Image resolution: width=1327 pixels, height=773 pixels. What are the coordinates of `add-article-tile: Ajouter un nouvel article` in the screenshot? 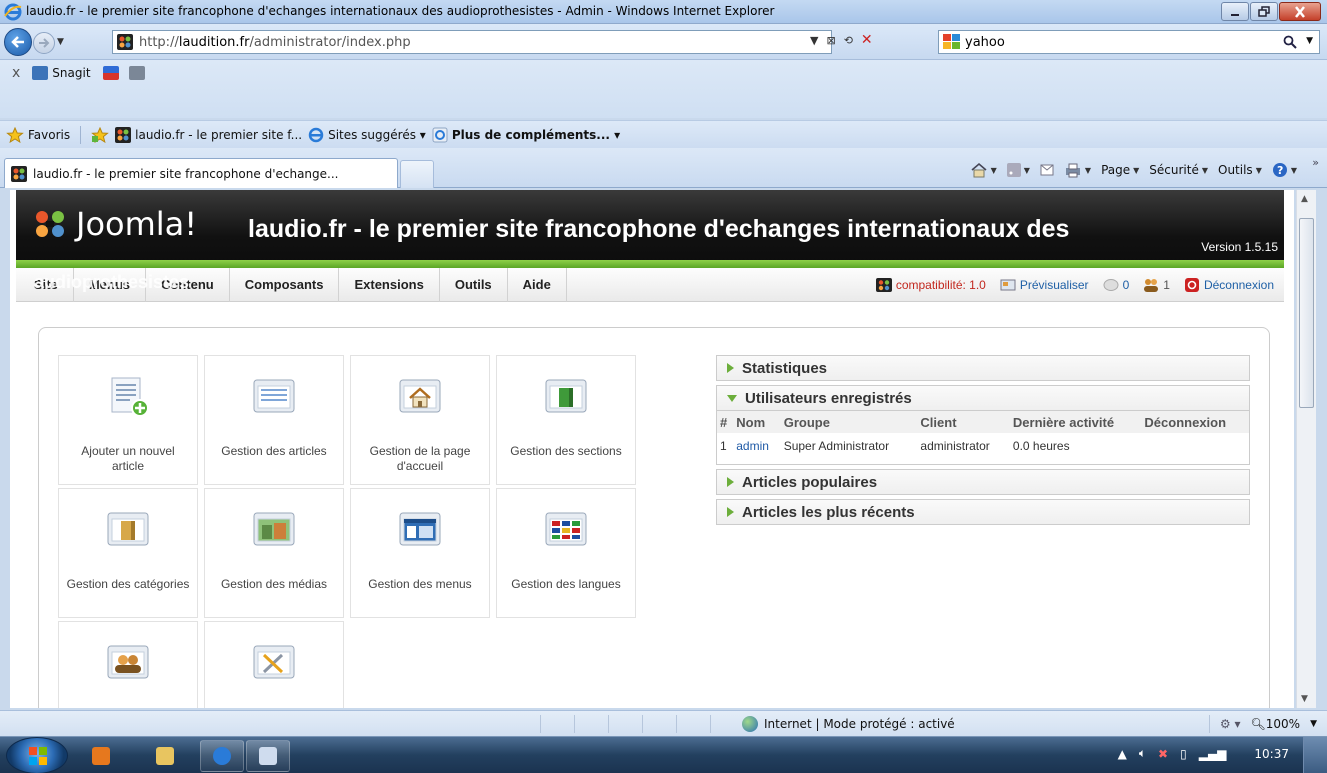 It's located at (128, 420).